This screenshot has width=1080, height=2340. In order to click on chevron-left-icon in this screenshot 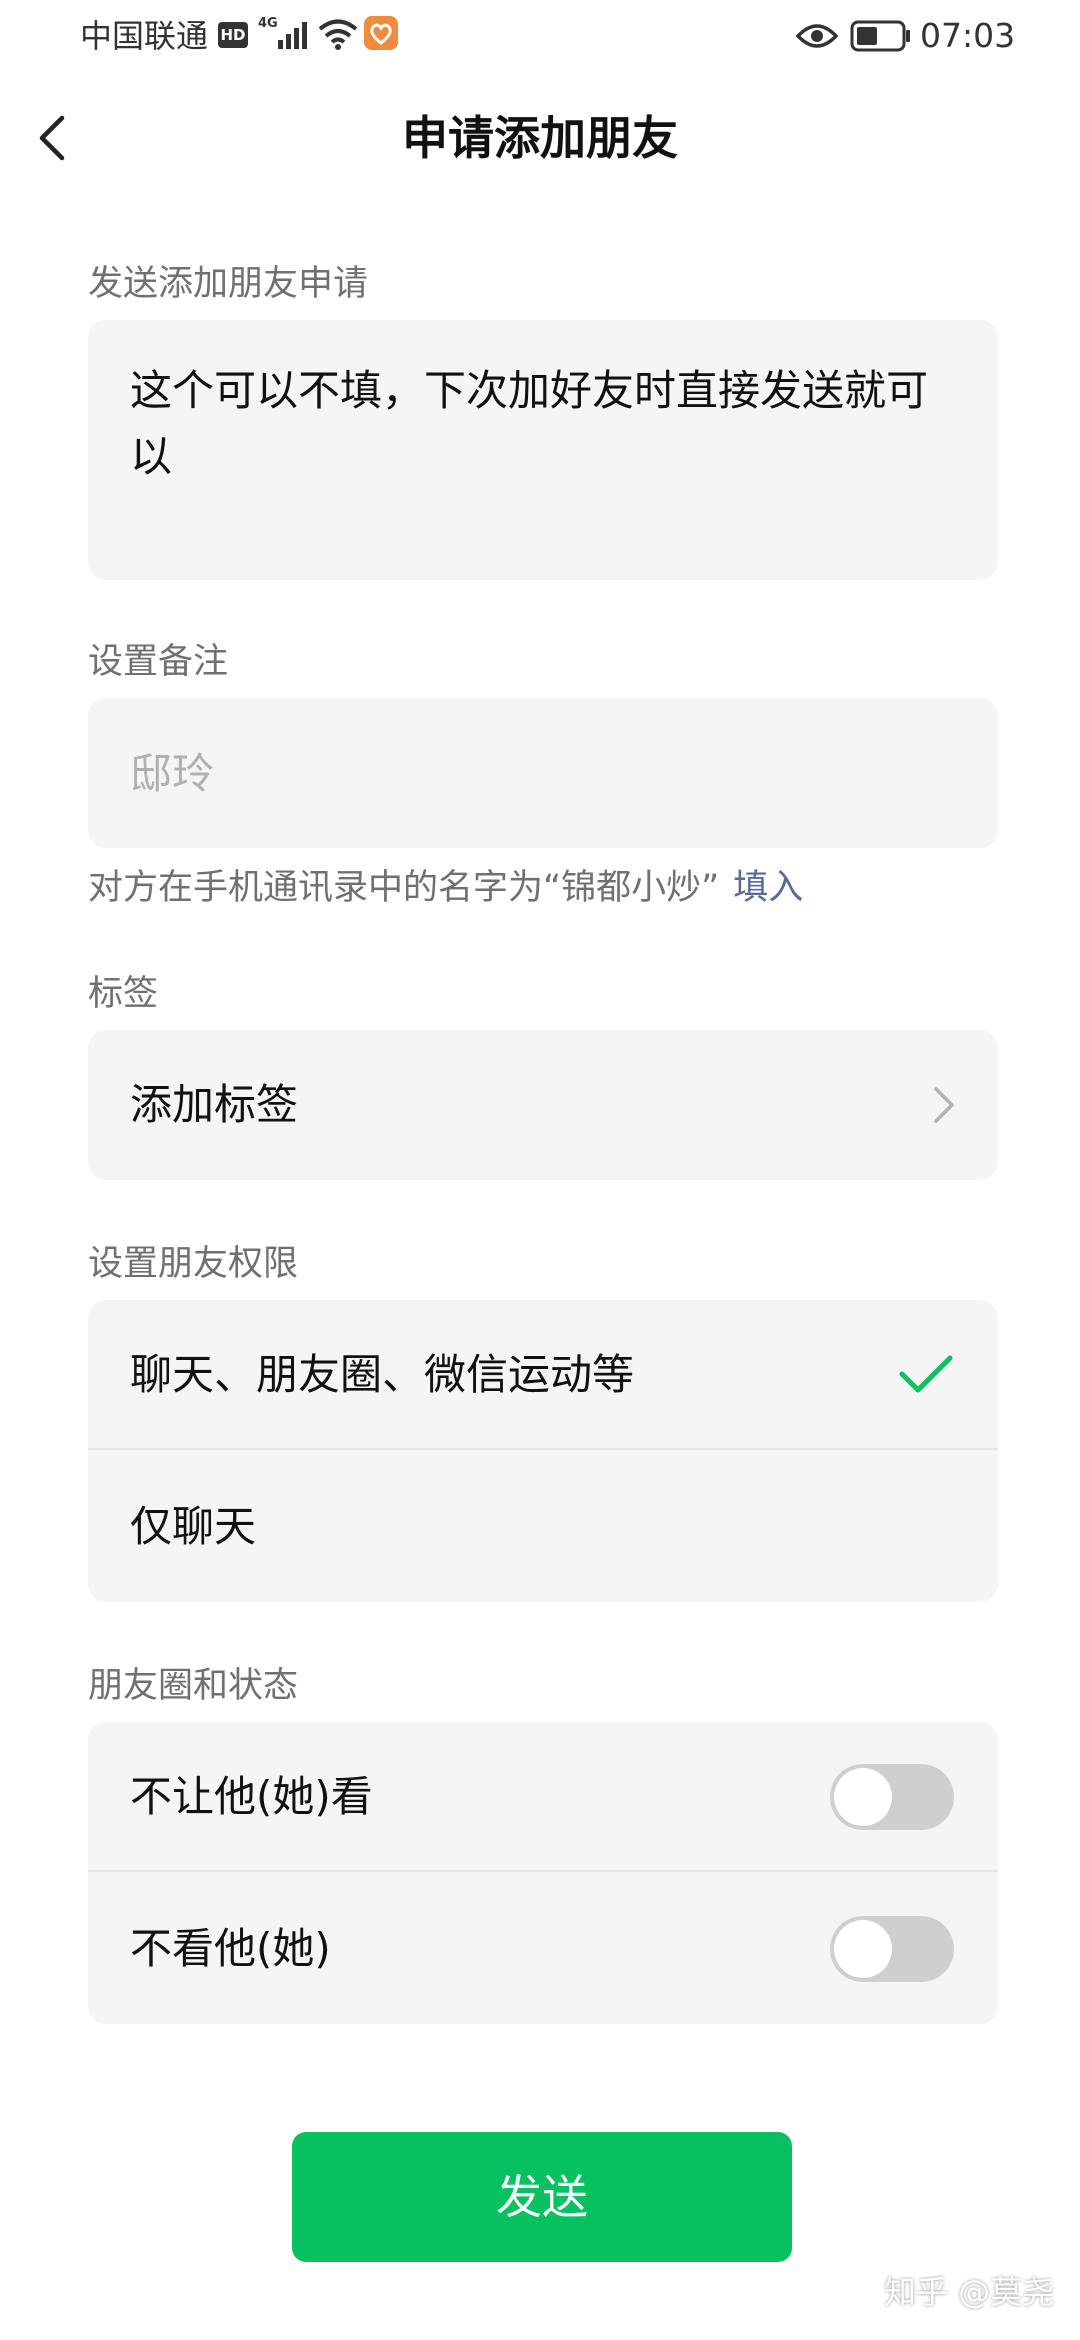, I will do `click(52, 138)`.